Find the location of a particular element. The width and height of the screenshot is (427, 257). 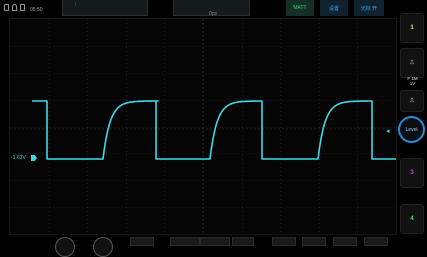

channel-3-button: 3 is located at coordinates (412, 173).